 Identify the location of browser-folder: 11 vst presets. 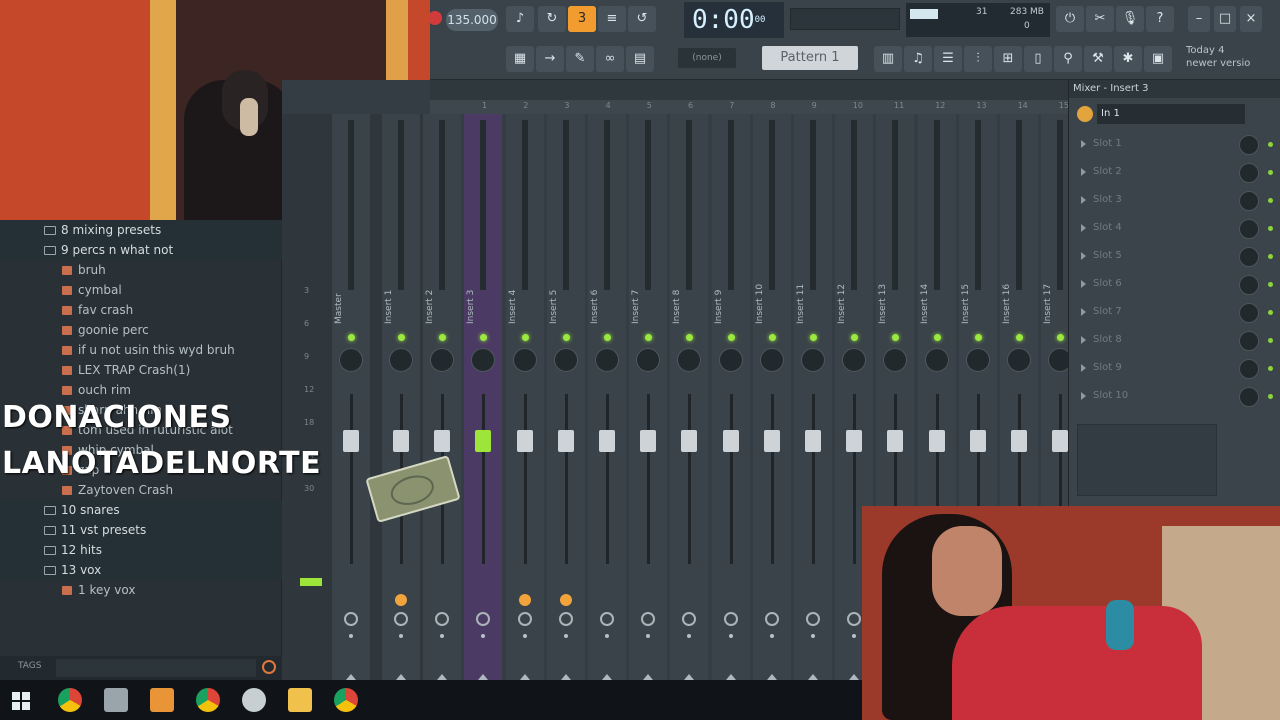
(141, 530).